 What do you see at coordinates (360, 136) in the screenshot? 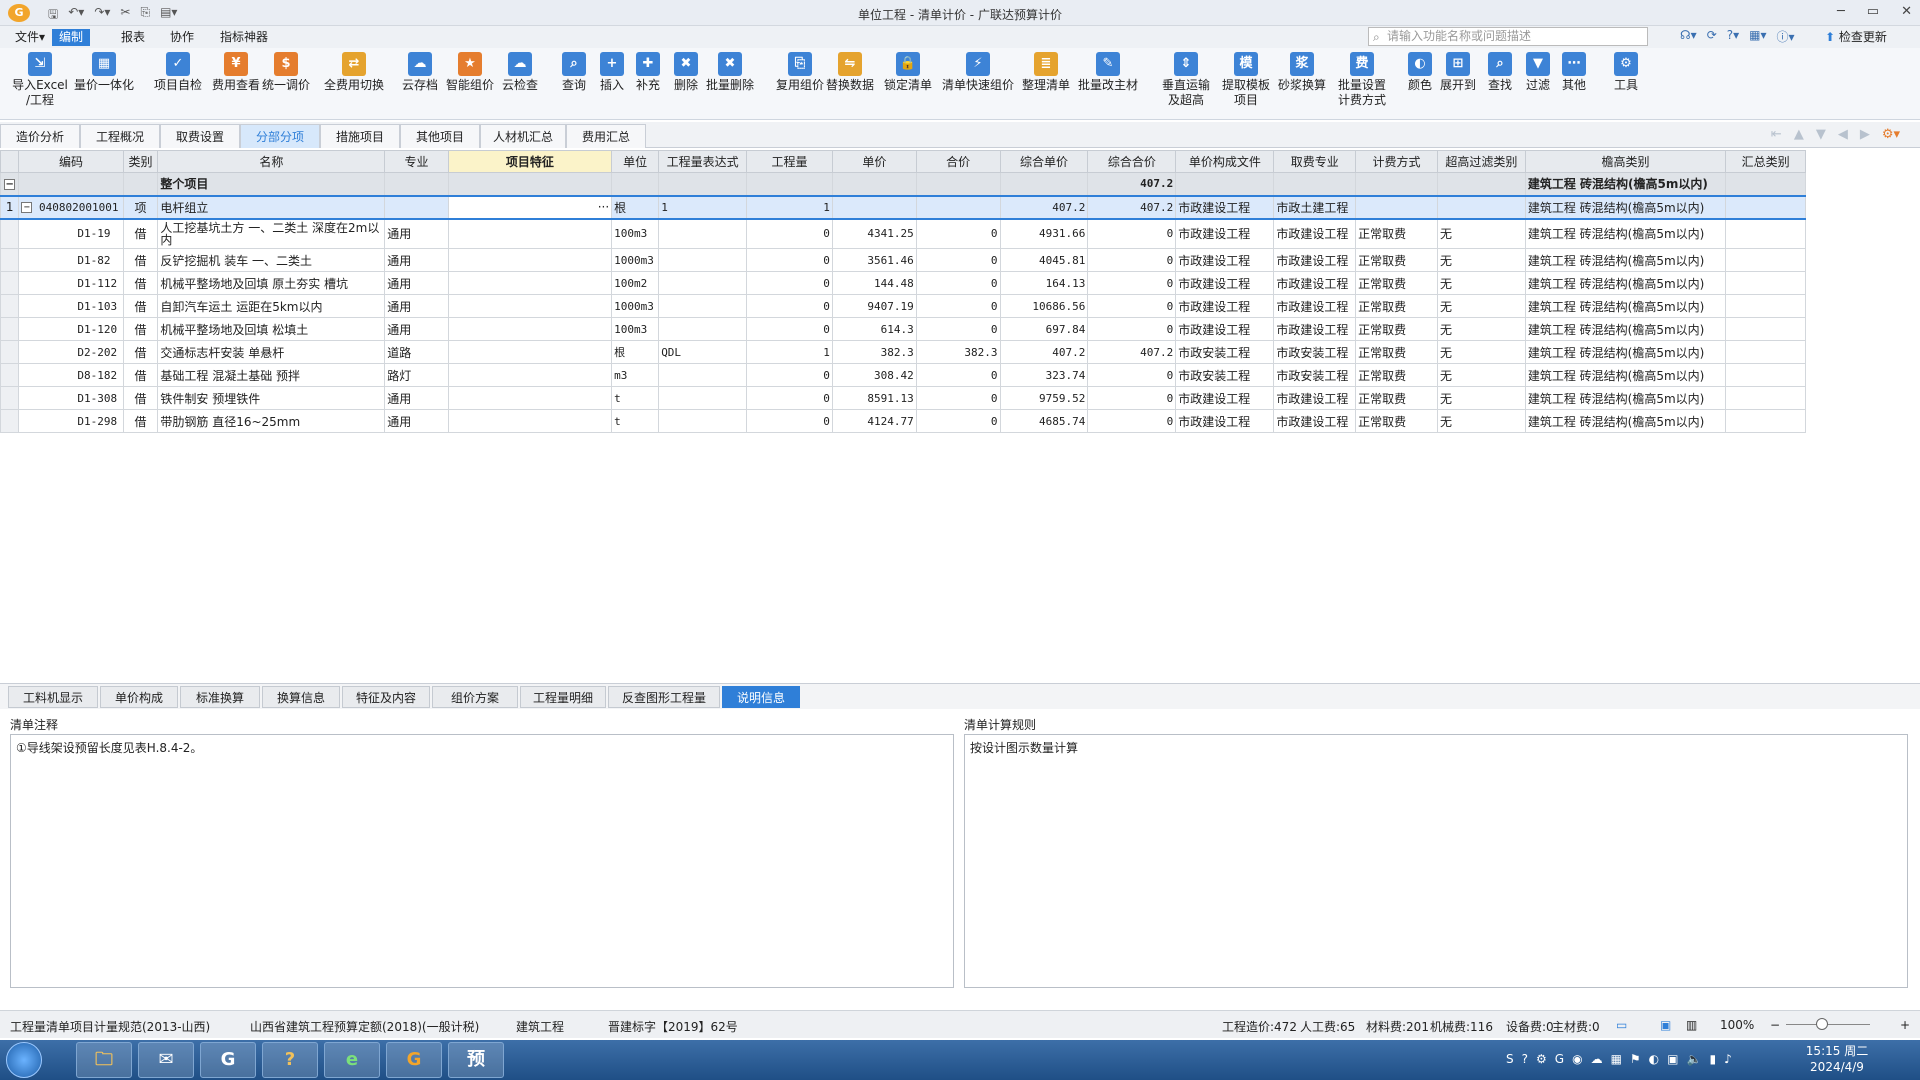
I see `tab-4: 措施项目` at bounding box center [360, 136].